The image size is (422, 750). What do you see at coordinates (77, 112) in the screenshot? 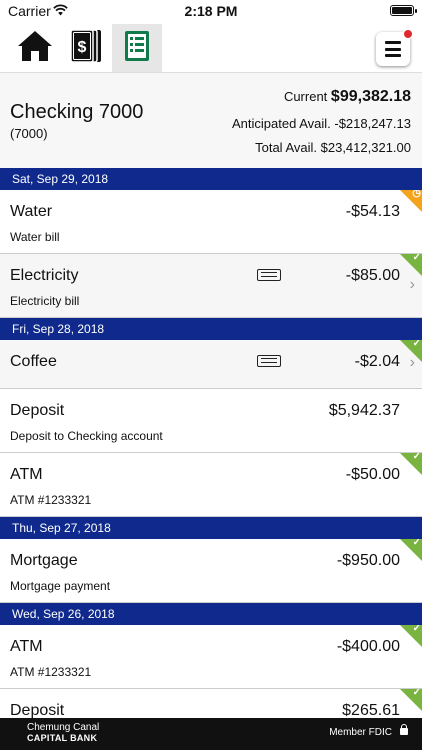
I see `account-name: Checking 7000` at bounding box center [77, 112].